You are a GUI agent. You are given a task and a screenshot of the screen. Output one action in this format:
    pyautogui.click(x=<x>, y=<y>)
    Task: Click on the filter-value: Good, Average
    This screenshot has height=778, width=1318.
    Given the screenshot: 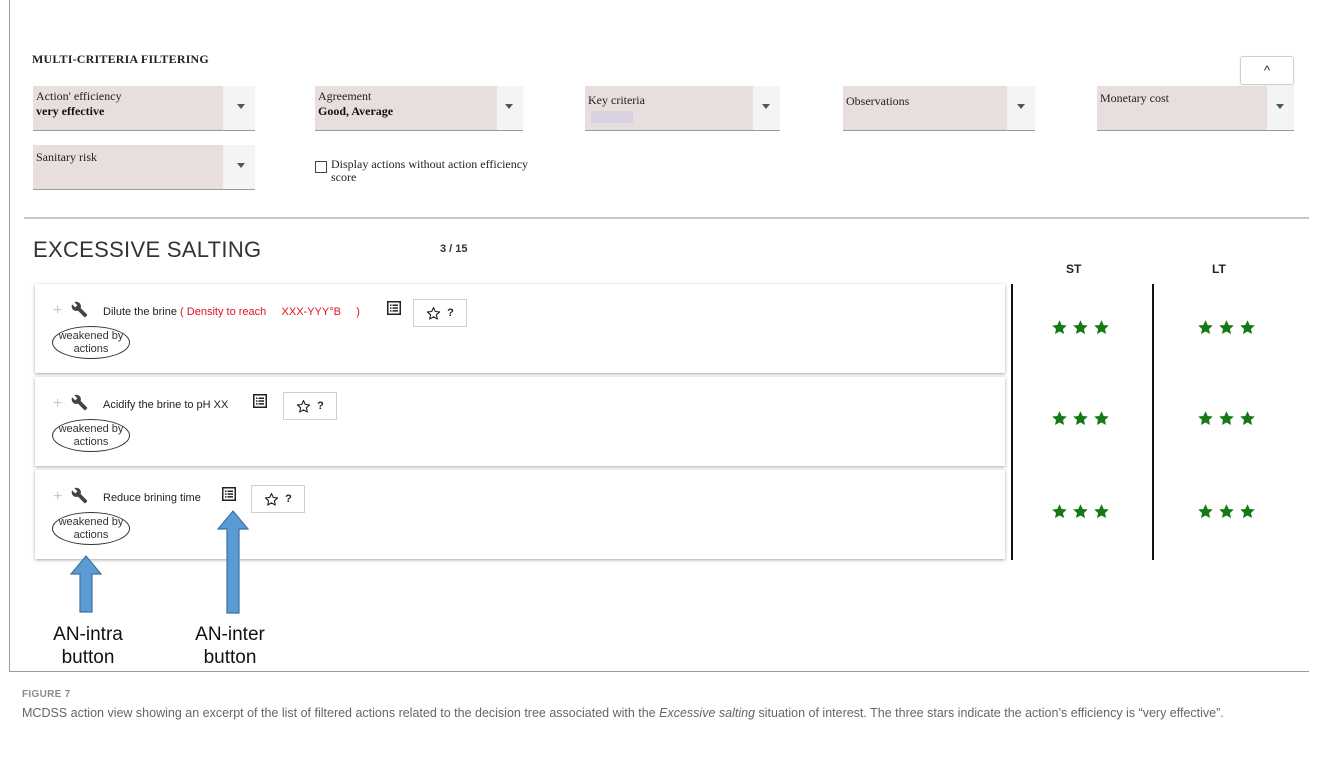 What is the action you would take?
    pyautogui.click(x=356, y=111)
    